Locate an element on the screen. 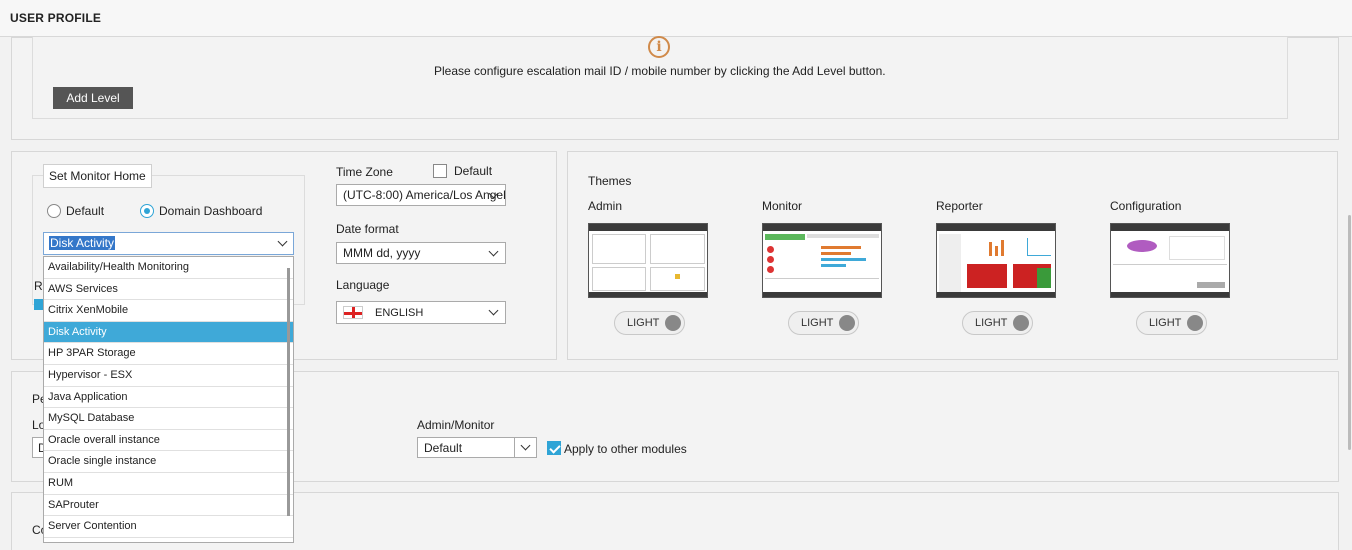  theme-monitor-label: Monitor is located at coordinates (782, 206).